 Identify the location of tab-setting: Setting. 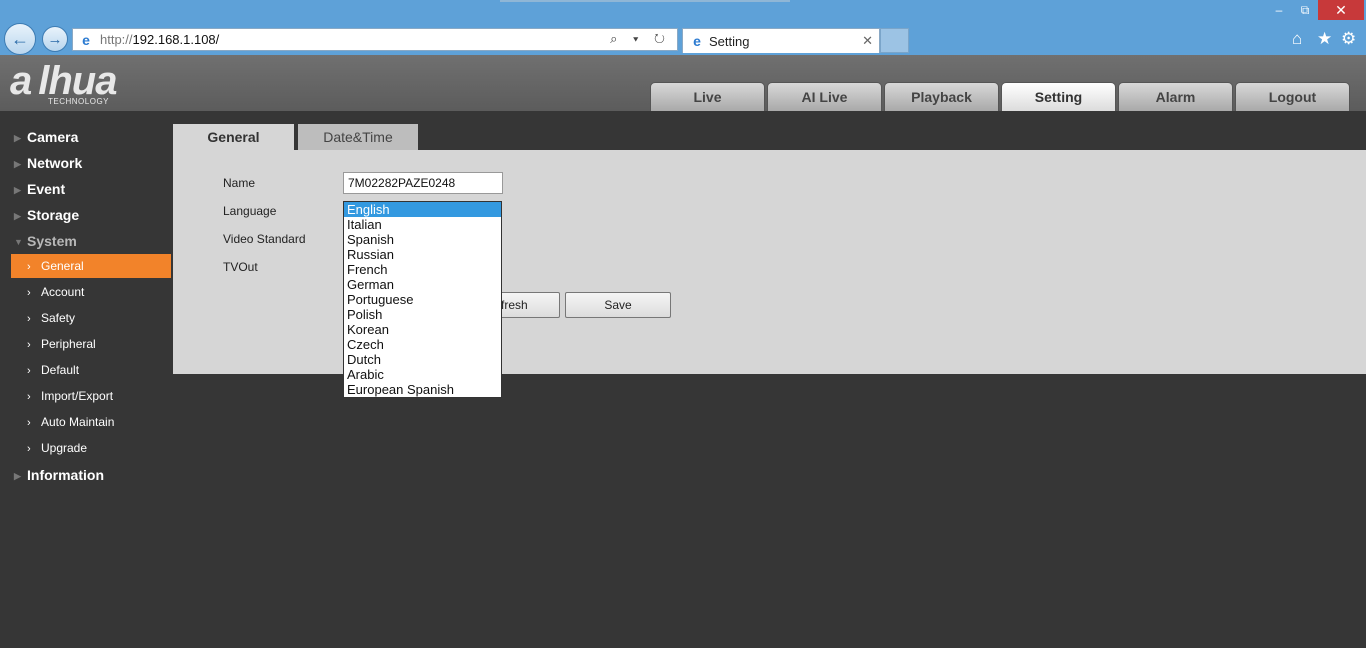
(1058, 96).